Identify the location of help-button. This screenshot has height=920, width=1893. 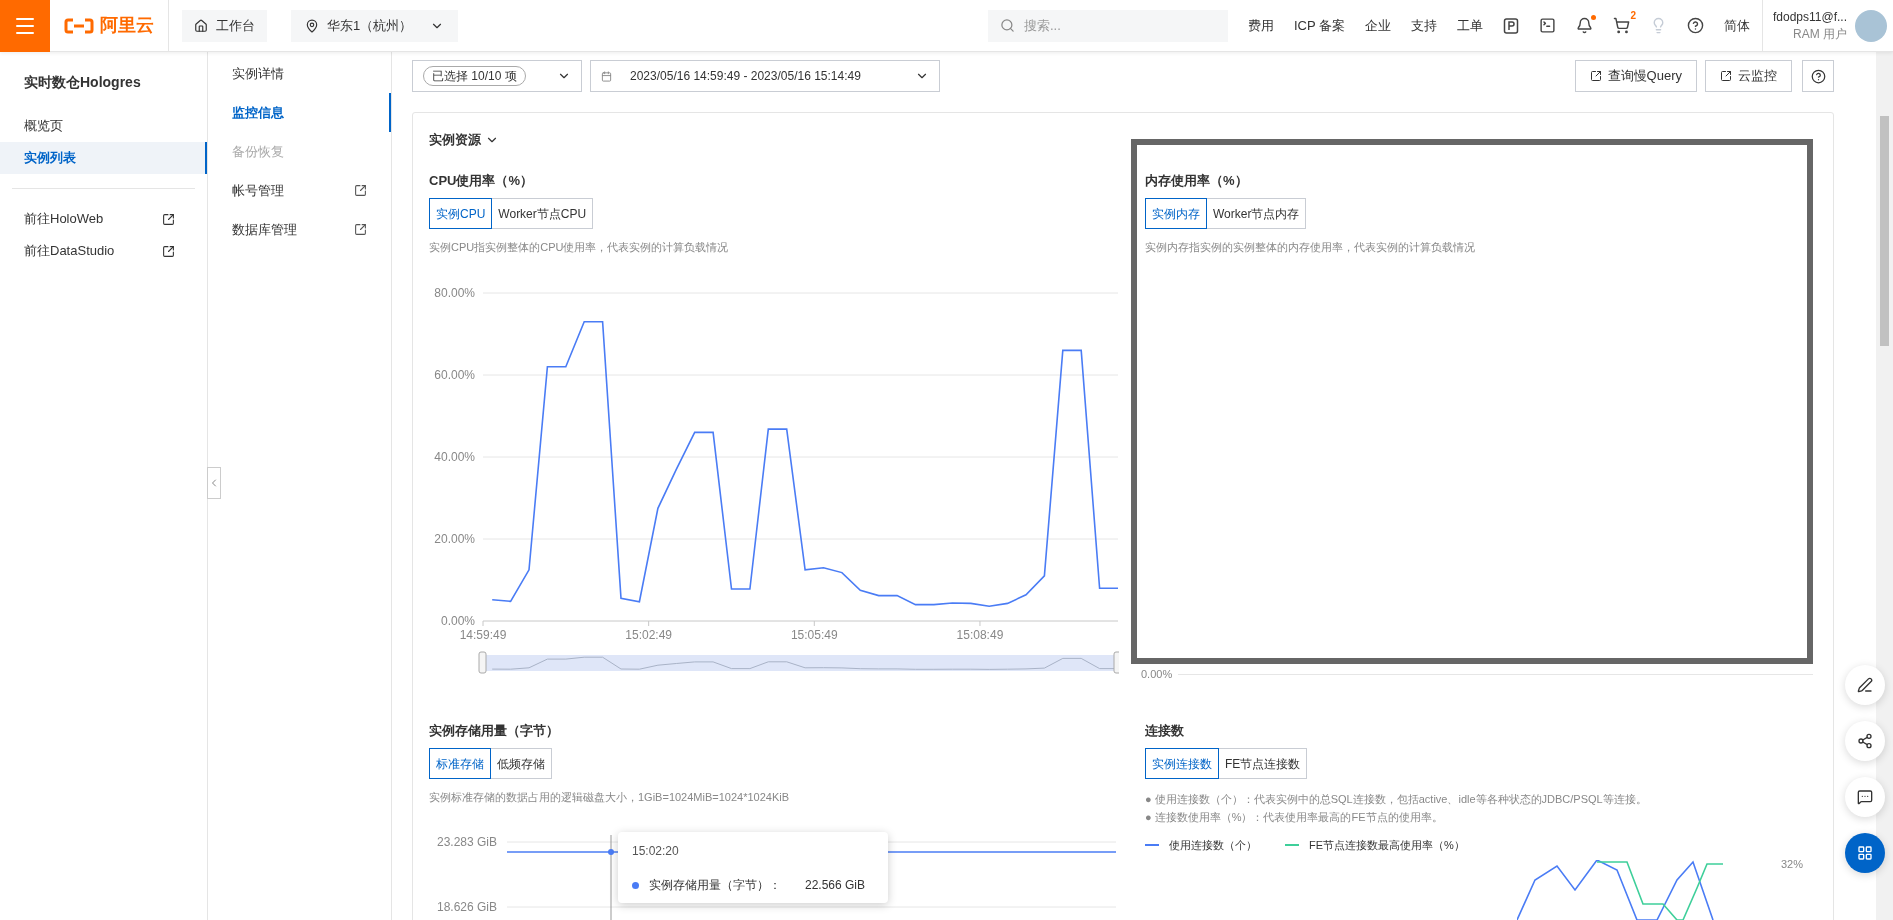
(1818, 76).